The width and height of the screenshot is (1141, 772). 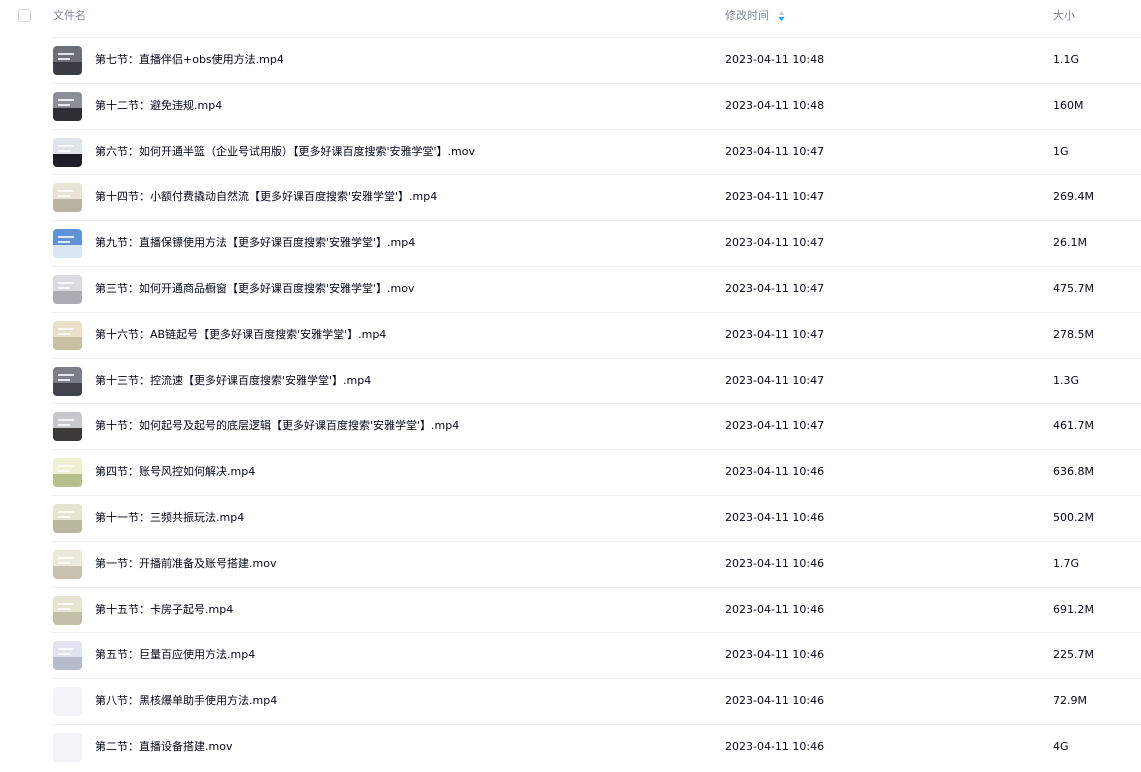 What do you see at coordinates (186, 701) in the screenshot?
I see `file-name: 第八节：黑核爆单助手使用方法.mp4` at bounding box center [186, 701].